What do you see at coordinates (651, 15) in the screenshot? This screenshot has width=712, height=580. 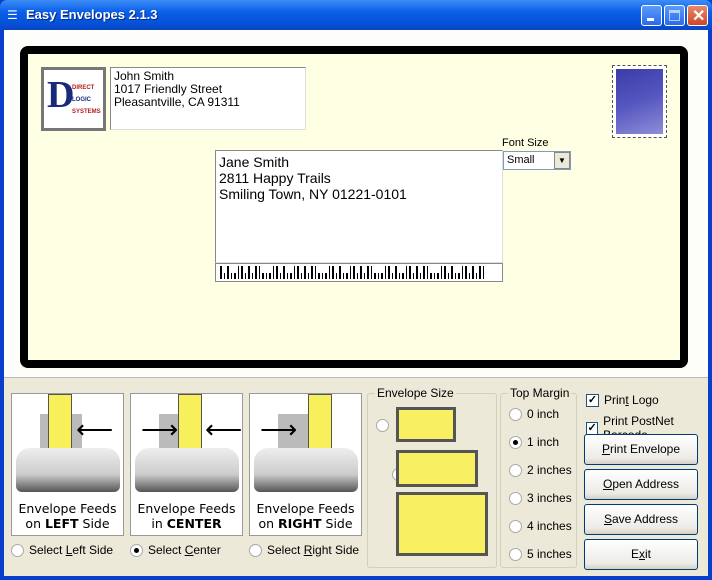 I see `minimize-button` at bounding box center [651, 15].